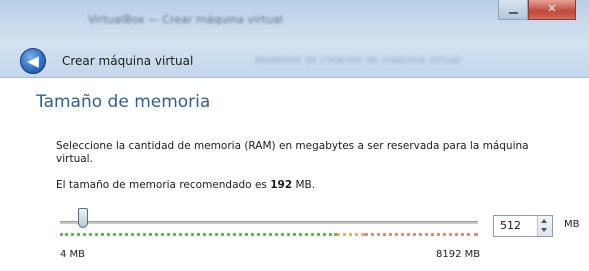 Image resolution: width=589 pixels, height=271 pixels. I want to click on memory-size-value: 512, so click(510, 226).